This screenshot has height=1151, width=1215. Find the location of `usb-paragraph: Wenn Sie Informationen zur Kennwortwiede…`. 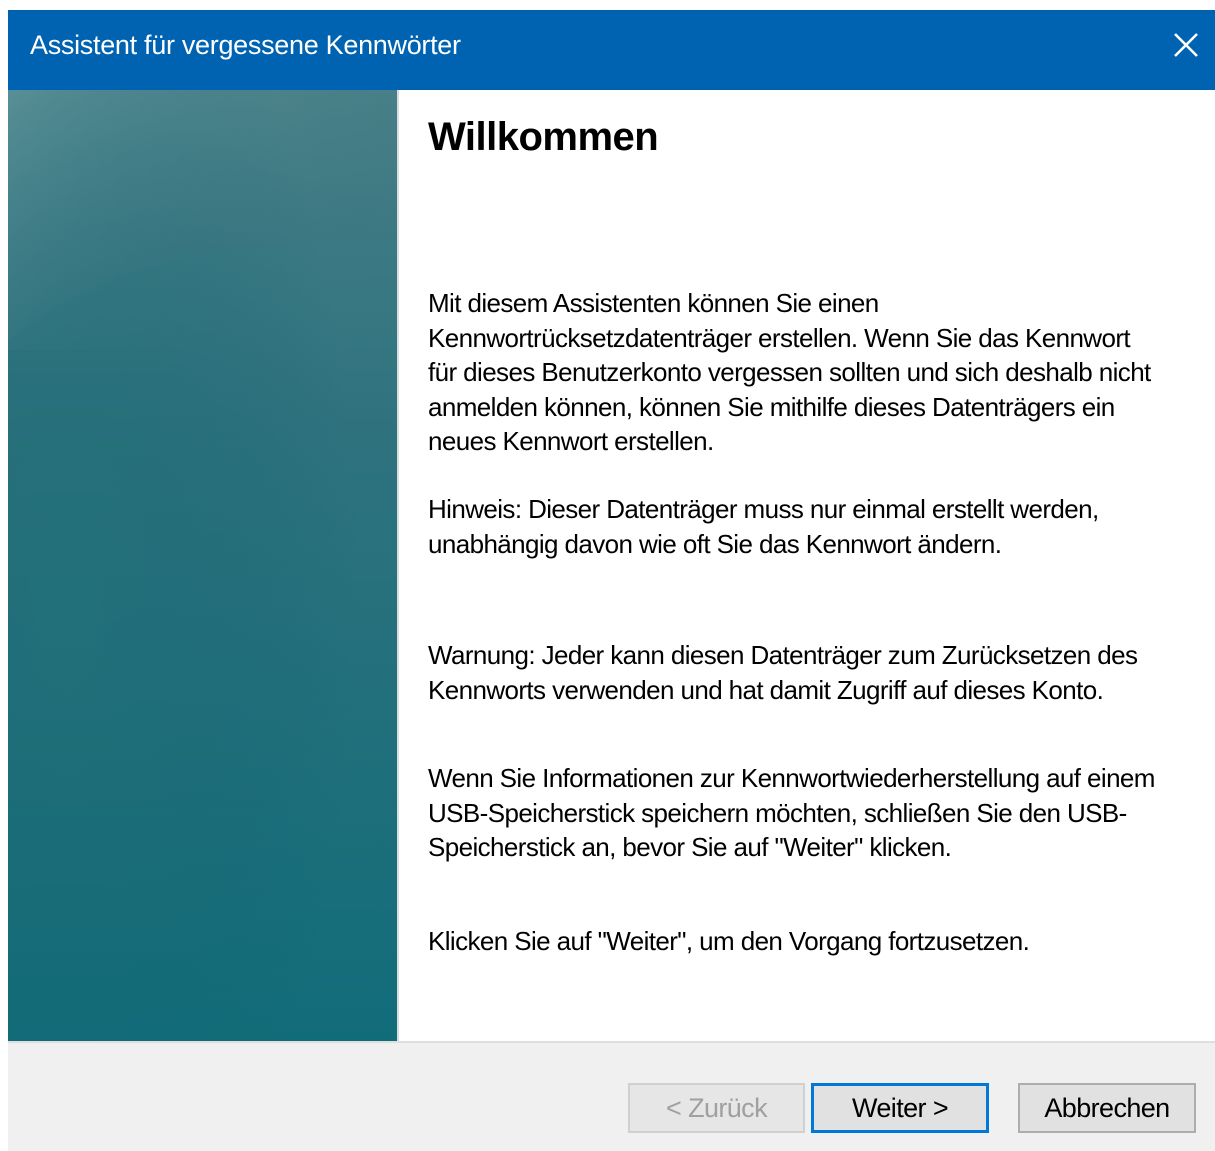

usb-paragraph: Wenn Sie Informationen zur Kennwortwiede… is located at coordinates (791, 812).